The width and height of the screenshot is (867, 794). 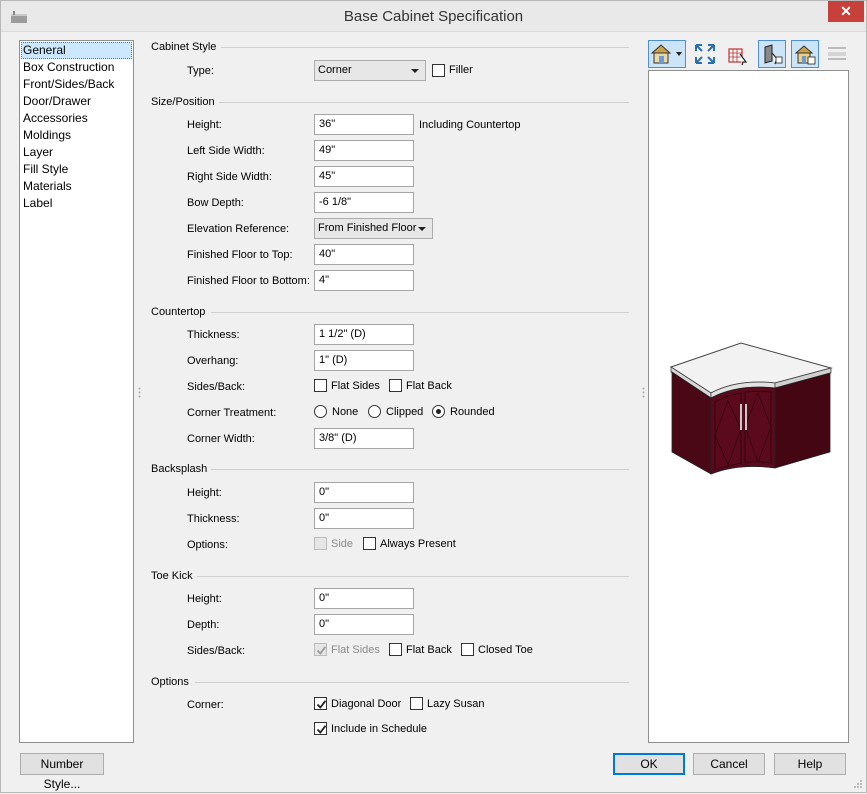 I want to click on corner-rounded-label: Rounded, so click(x=472, y=412).